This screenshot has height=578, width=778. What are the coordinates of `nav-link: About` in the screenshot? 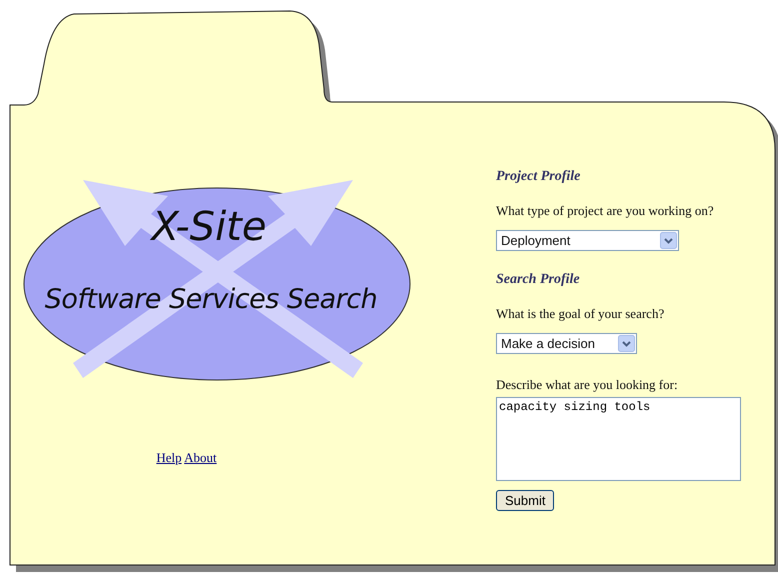 It's located at (200, 457).